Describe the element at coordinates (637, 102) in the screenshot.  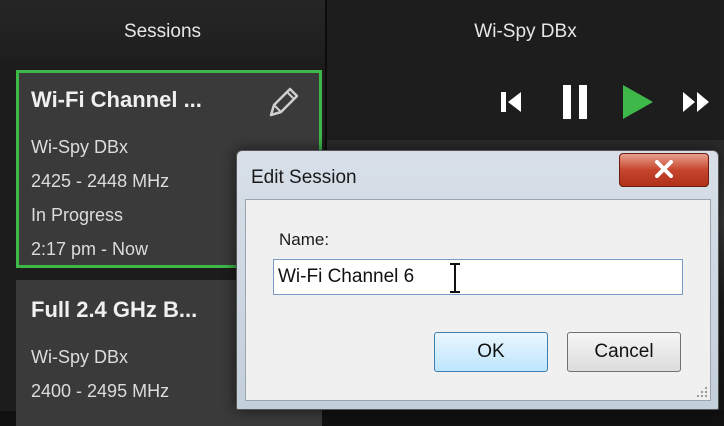
I see `play-icon` at that location.